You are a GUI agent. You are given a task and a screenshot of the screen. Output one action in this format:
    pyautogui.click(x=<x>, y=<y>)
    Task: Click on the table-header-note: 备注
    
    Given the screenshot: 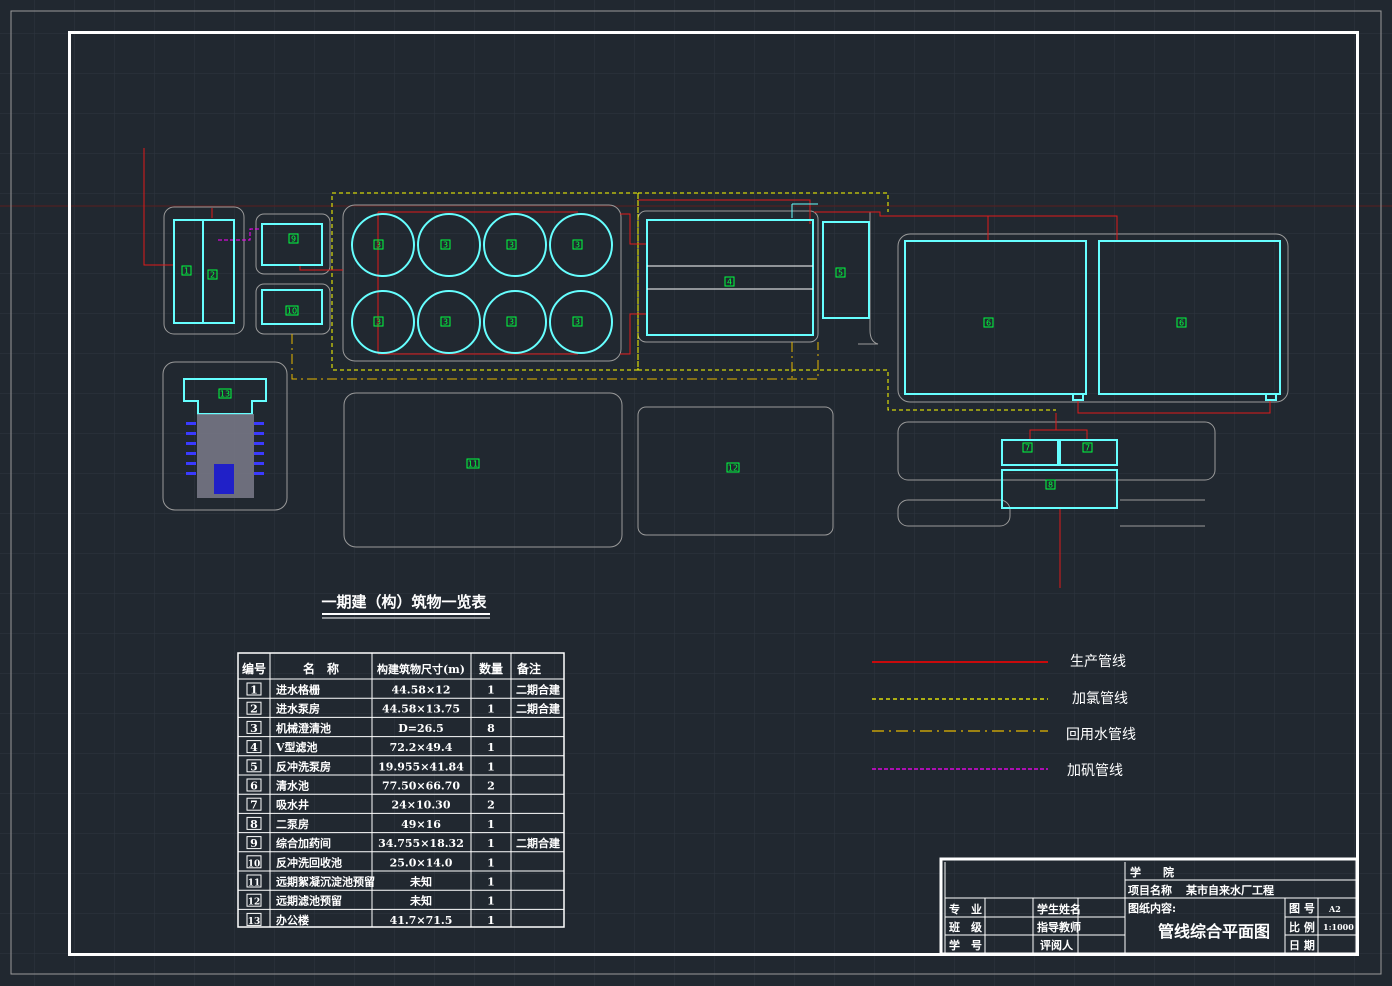 What is the action you would take?
    pyautogui.click(x=528, y=668)
    